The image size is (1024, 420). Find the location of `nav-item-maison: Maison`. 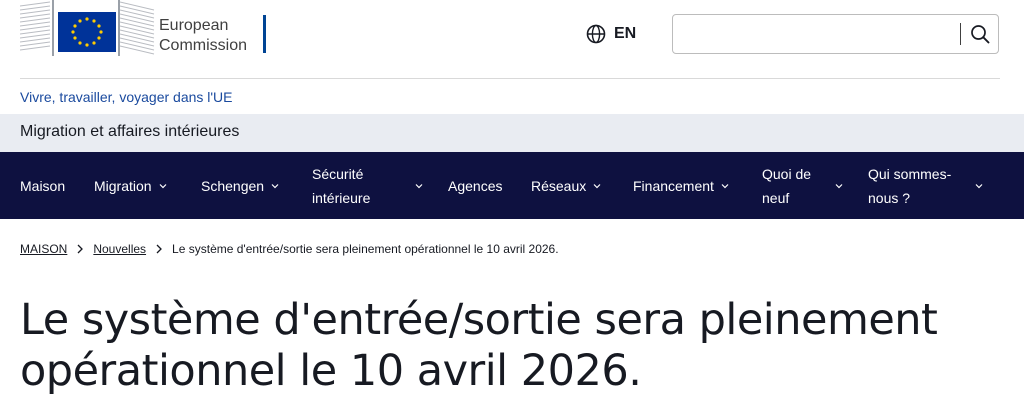

nav-item-maison: Maison is located at coordinates (42, 185).